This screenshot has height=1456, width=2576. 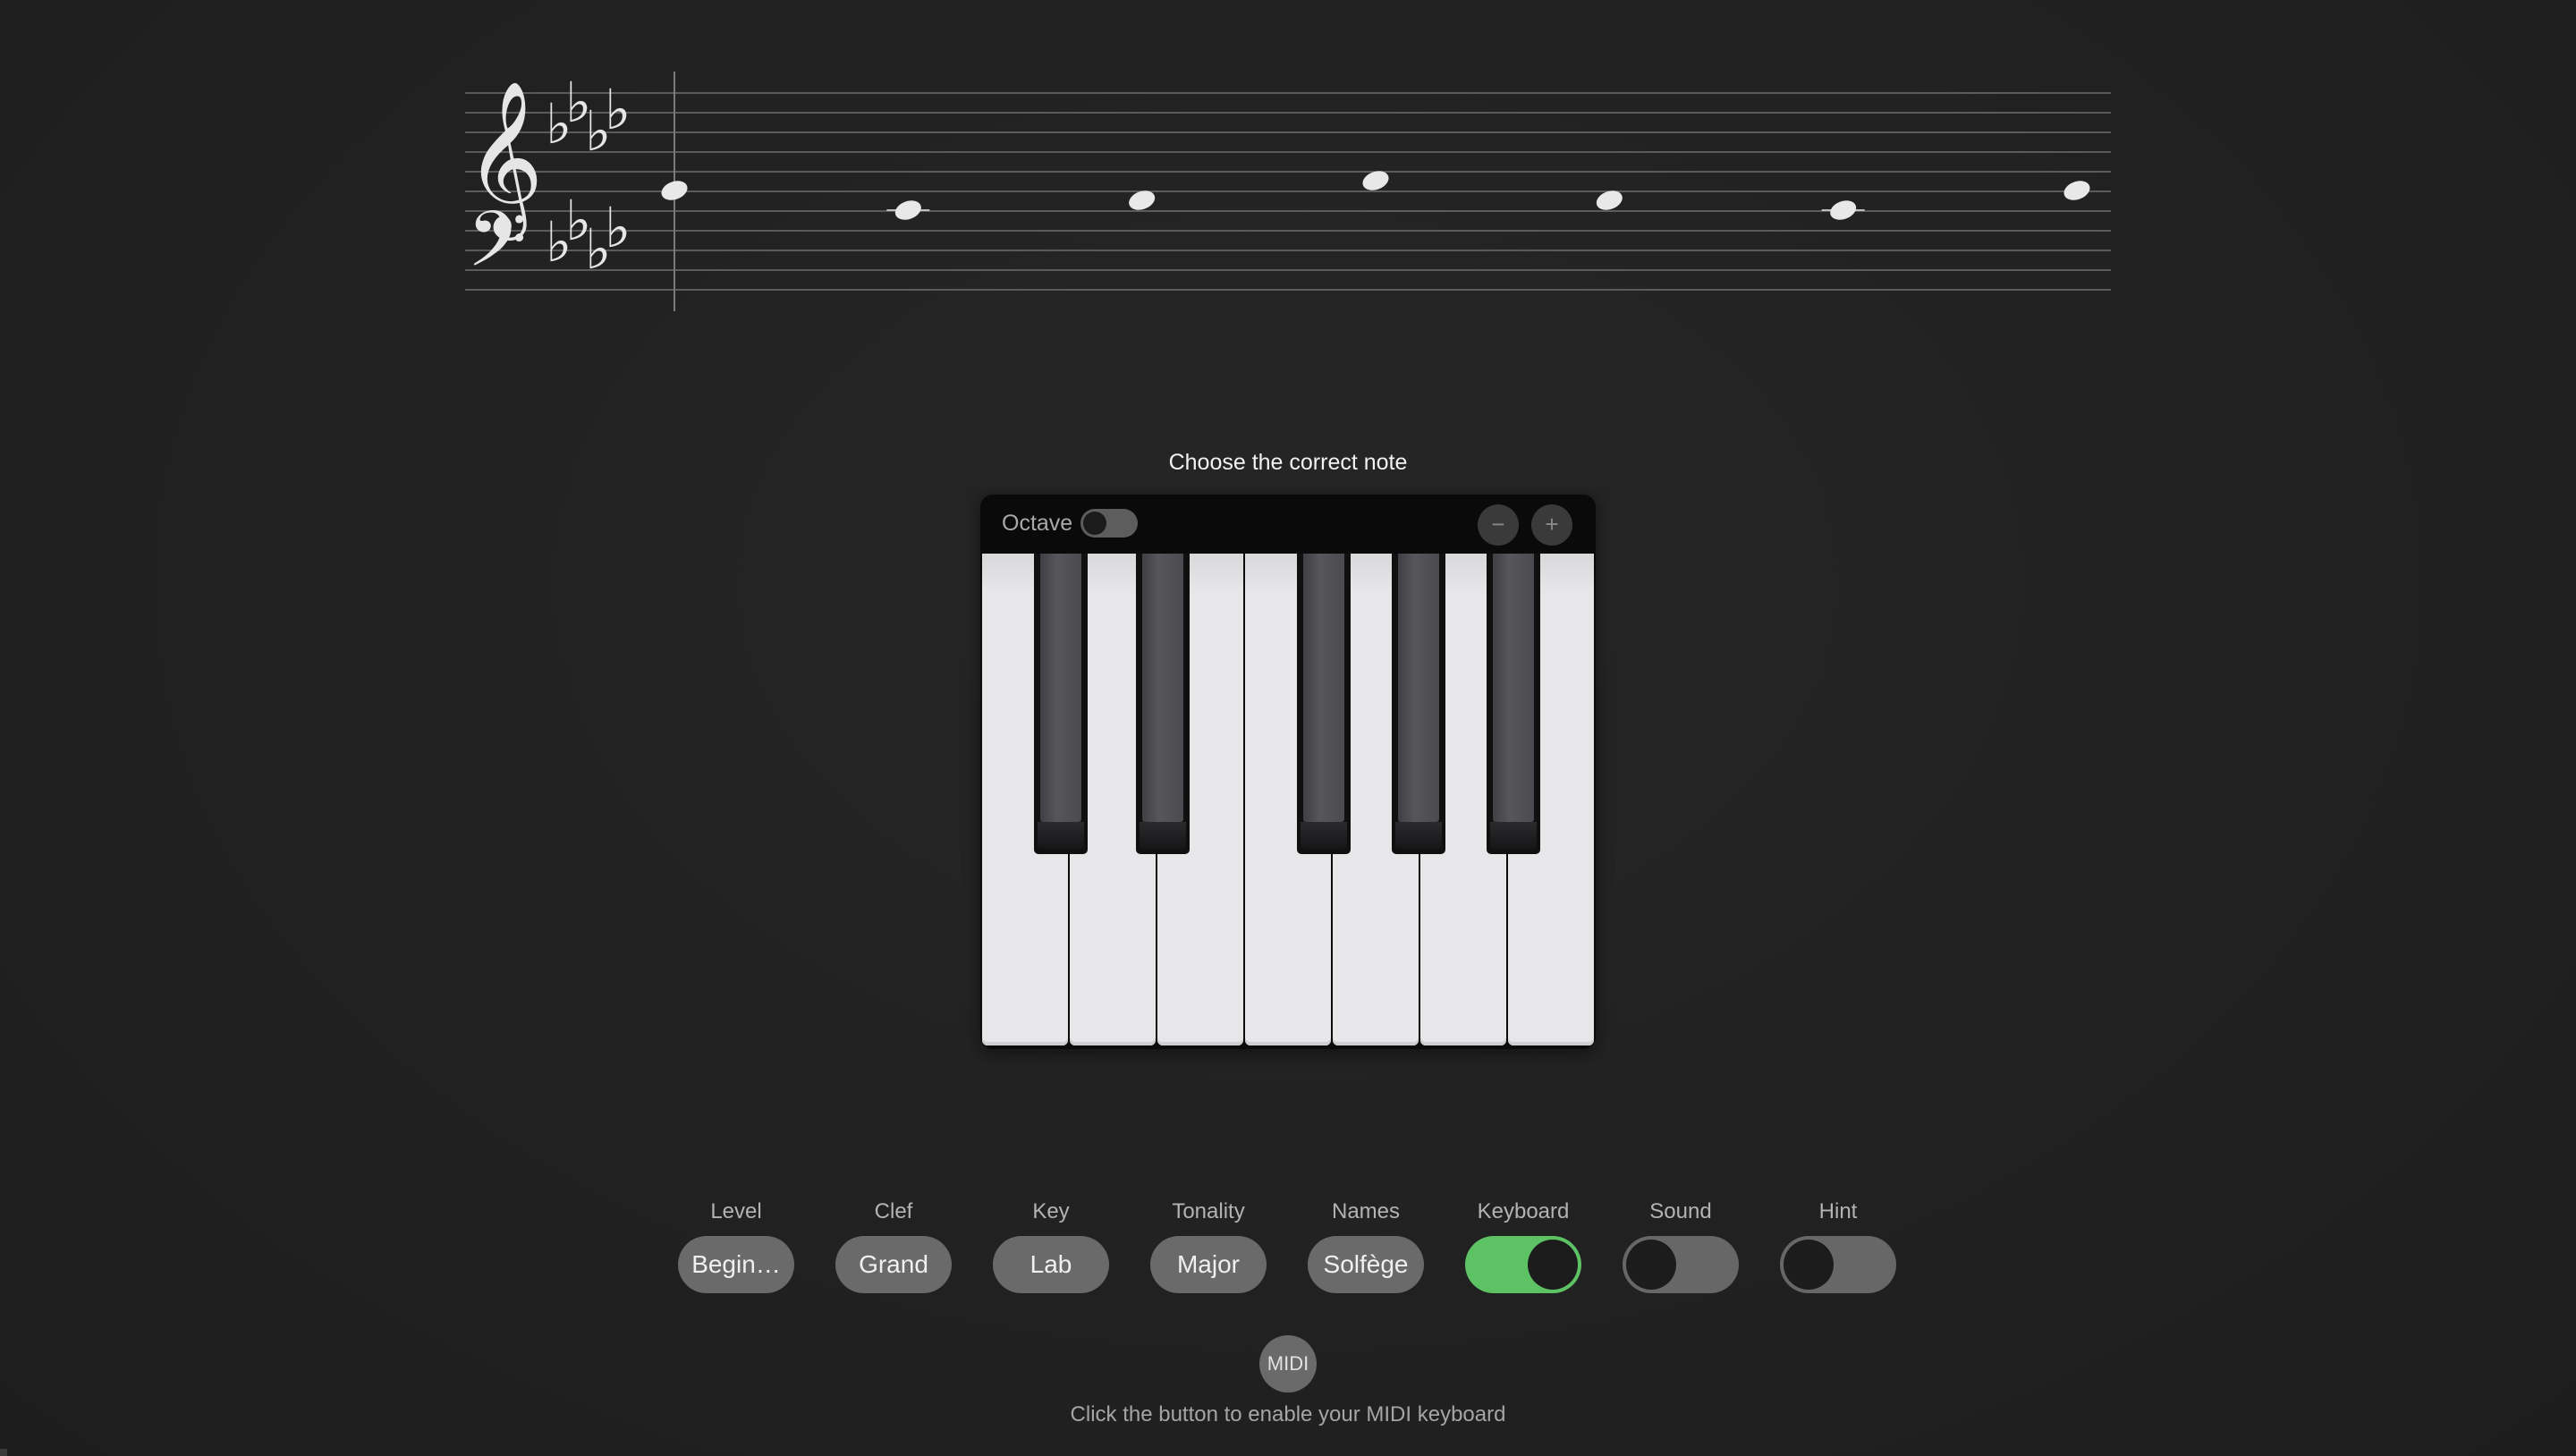 I want to click on prompt-text: Choose the correct note, so click(x=1288, y=463).